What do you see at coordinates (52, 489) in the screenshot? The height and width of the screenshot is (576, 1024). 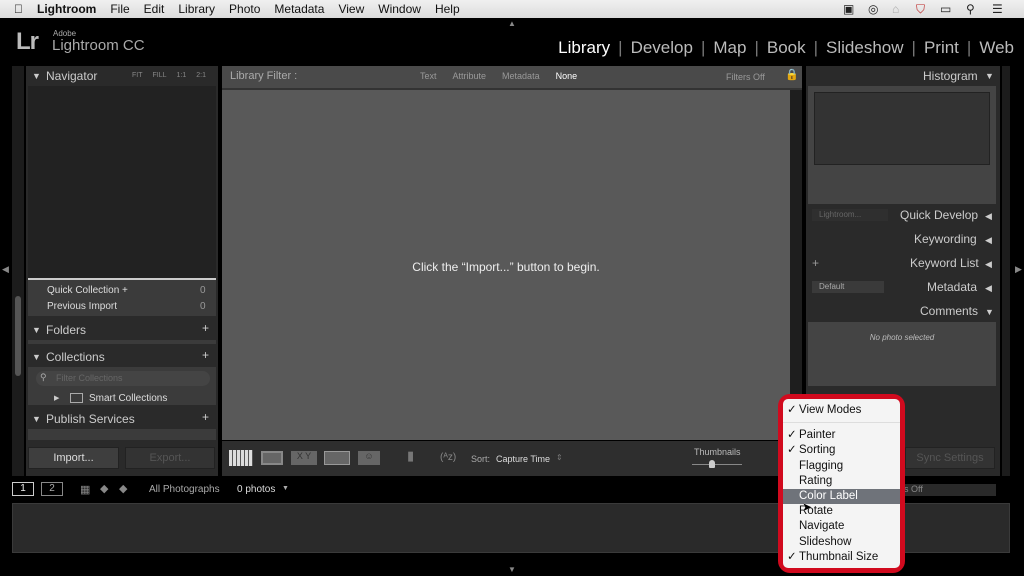 I see `secondary-window-button: 2` at bounding box center [52, 489].